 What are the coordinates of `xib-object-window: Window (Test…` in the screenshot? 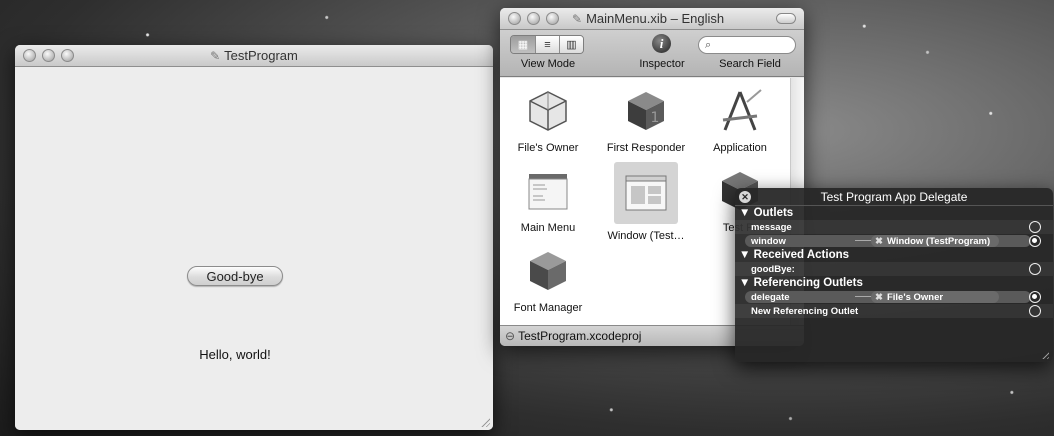 It's located at (646, 202).